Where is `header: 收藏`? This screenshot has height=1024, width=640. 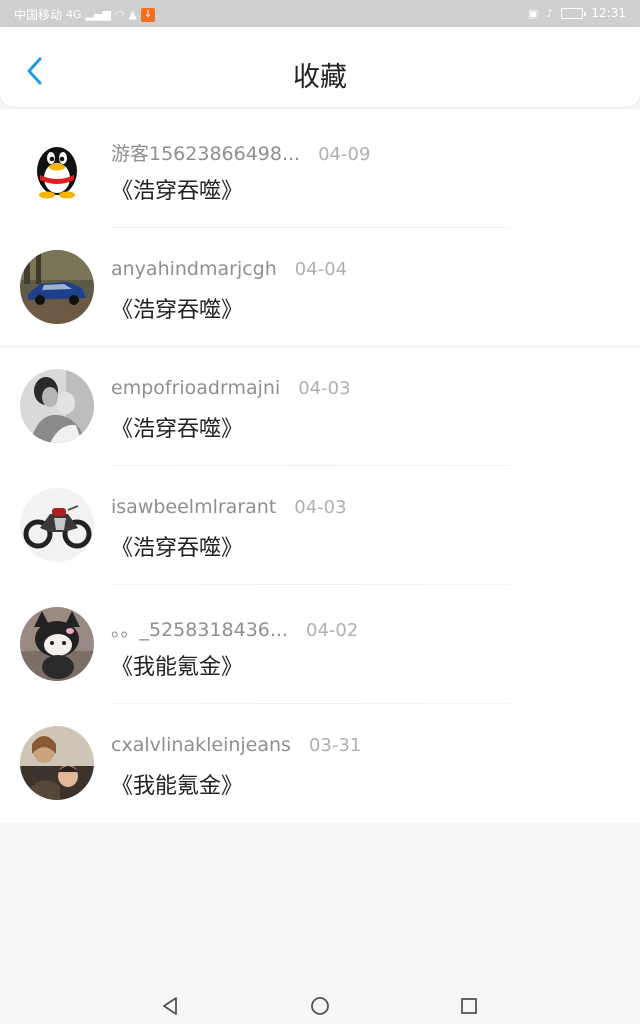 header: 收藏 is located at coordinates (320, 67).